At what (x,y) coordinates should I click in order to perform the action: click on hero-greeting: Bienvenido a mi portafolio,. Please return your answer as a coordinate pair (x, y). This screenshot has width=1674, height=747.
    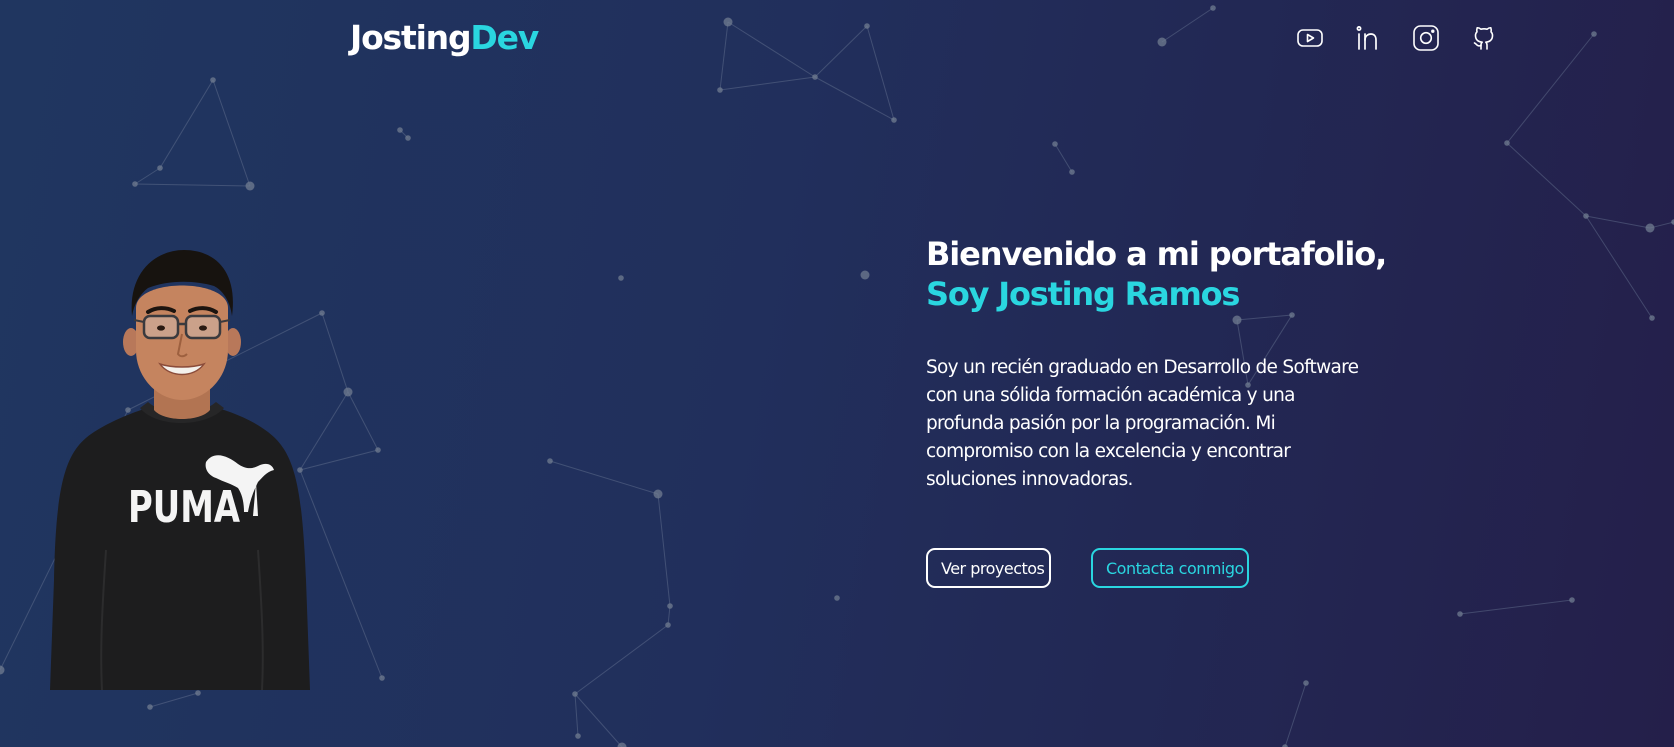
    Looking at the image, I should click on (1156, 254).